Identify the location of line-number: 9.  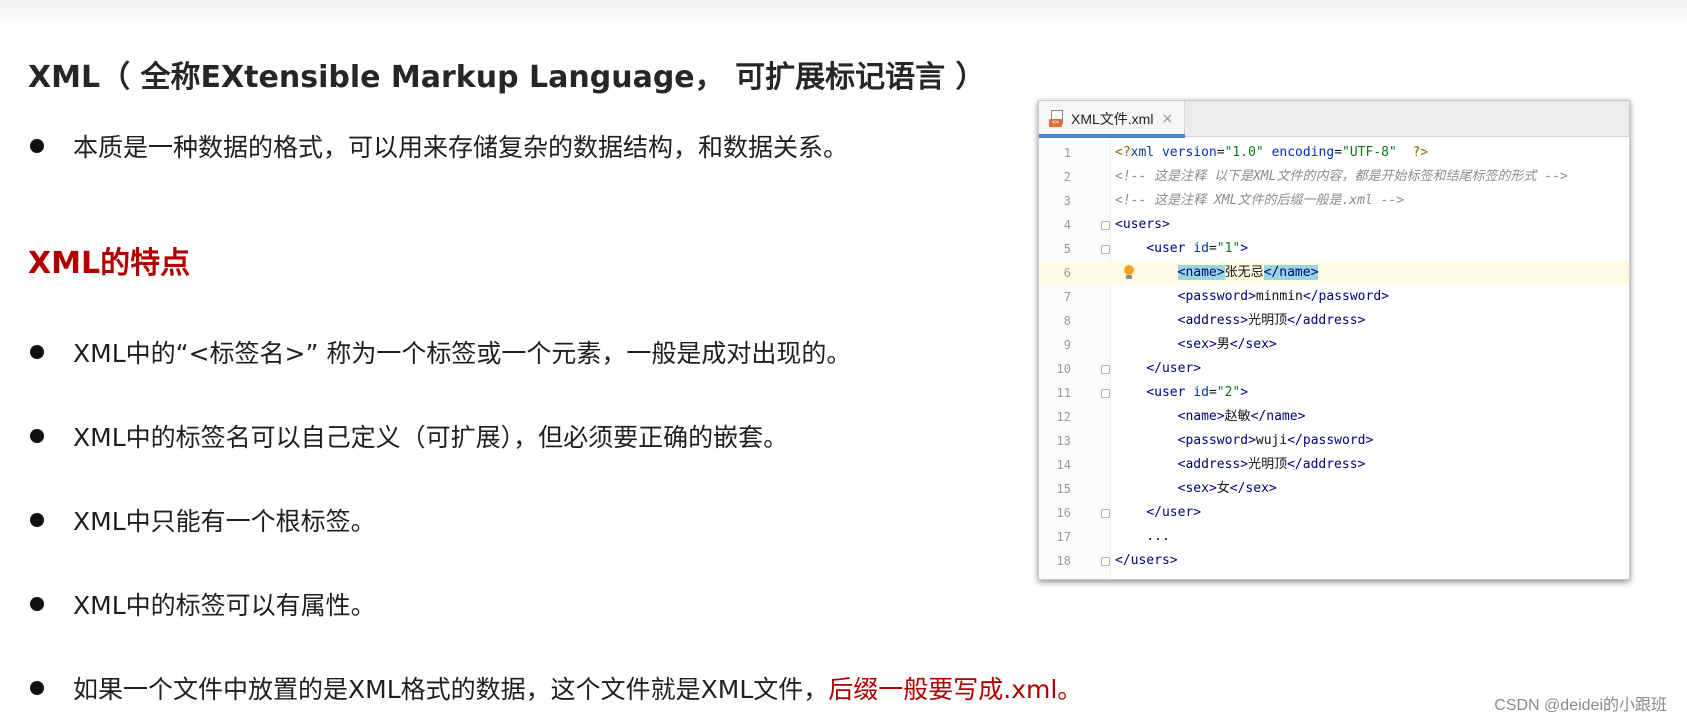
(1067, 345).